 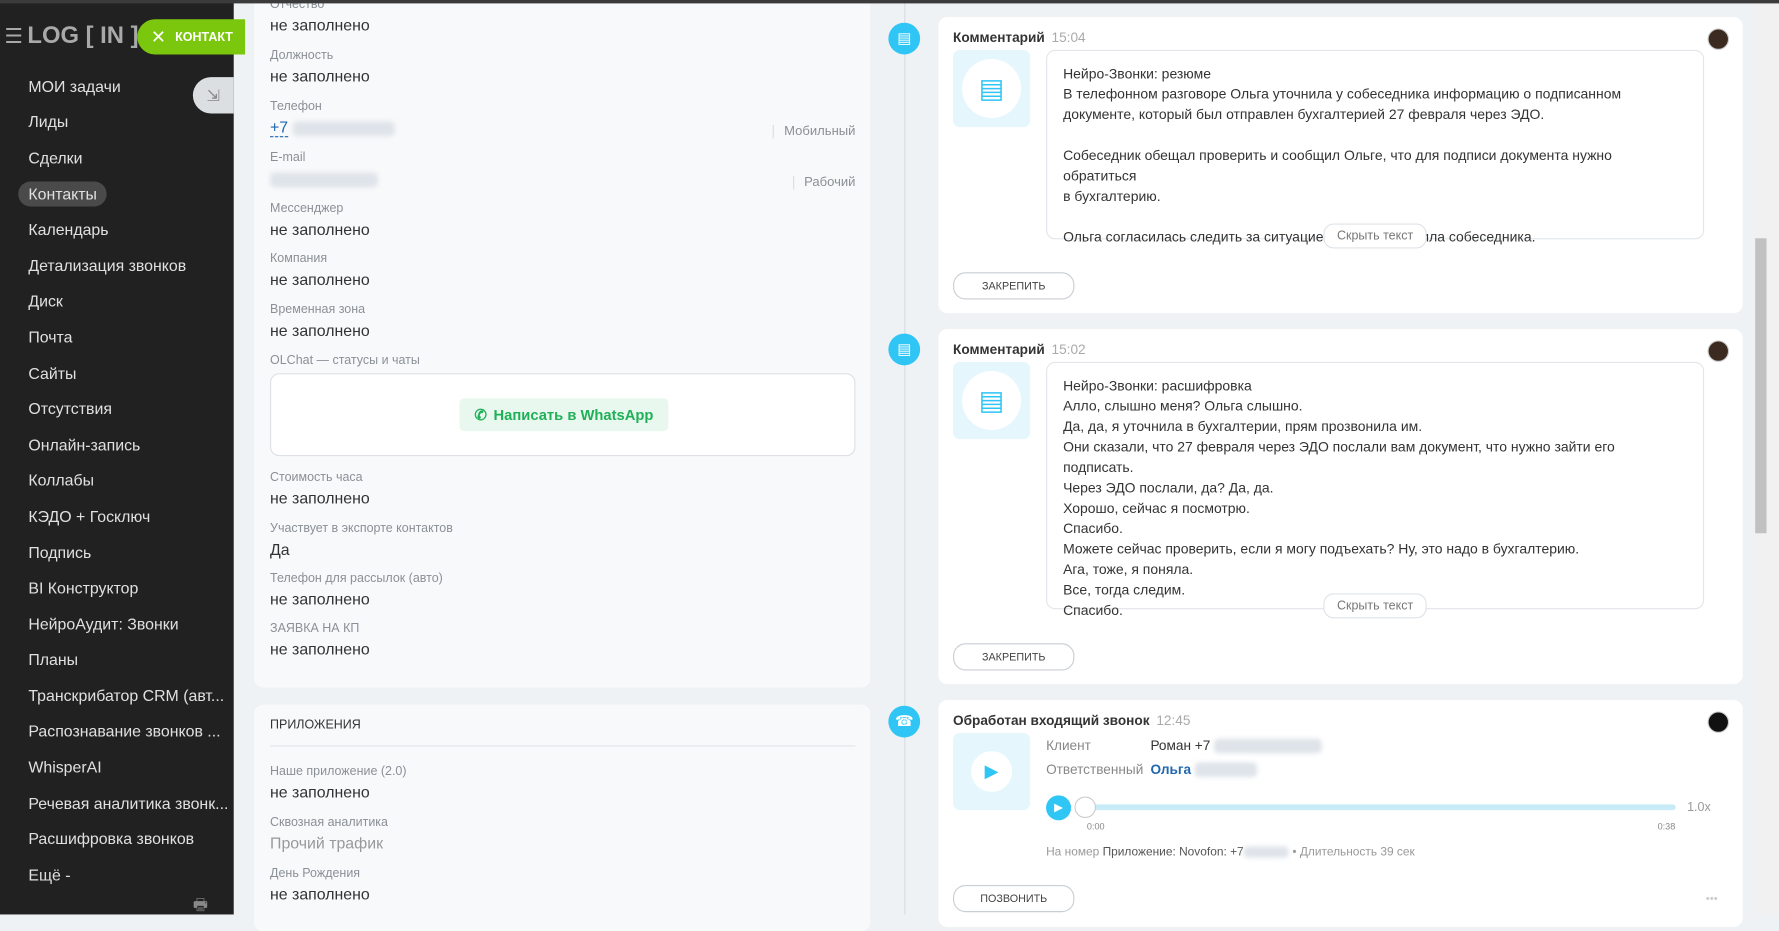 What do you see at coordinates (126, 409) in the screenshot?
I see `sidebar-item: Отсутствия` at bounding box center [126, 409].